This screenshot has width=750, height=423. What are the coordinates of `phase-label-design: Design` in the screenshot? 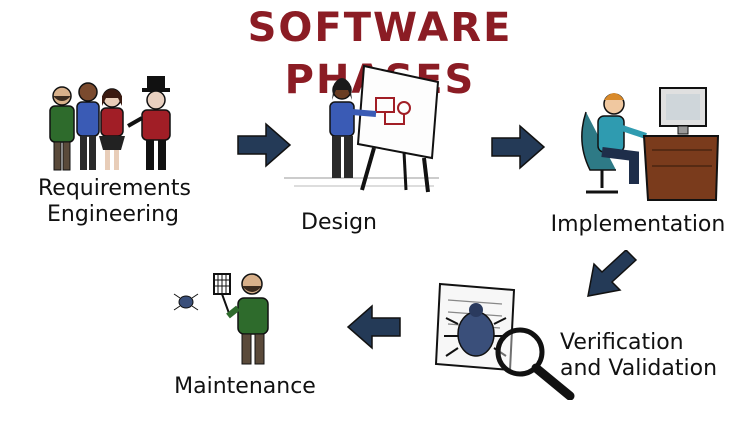 It's located at (339, 222).